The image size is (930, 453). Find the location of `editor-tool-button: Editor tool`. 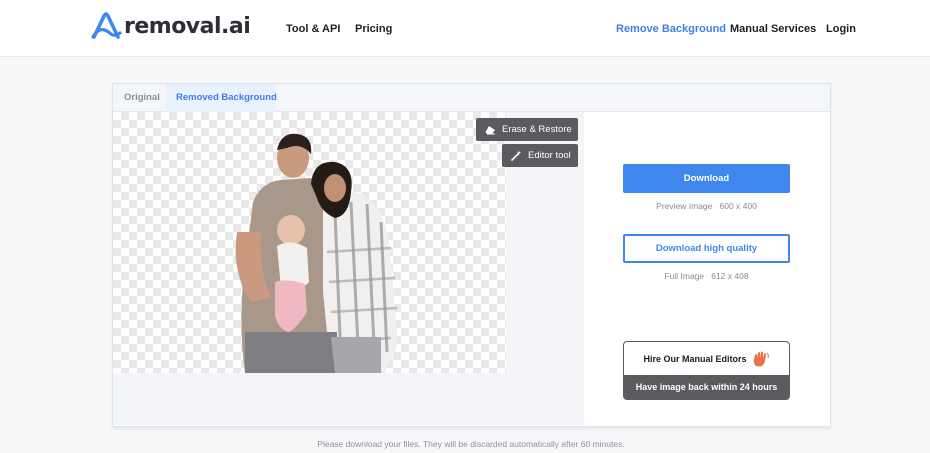

editor-tool-button: Editor tool is located at coordinates (540, 155).